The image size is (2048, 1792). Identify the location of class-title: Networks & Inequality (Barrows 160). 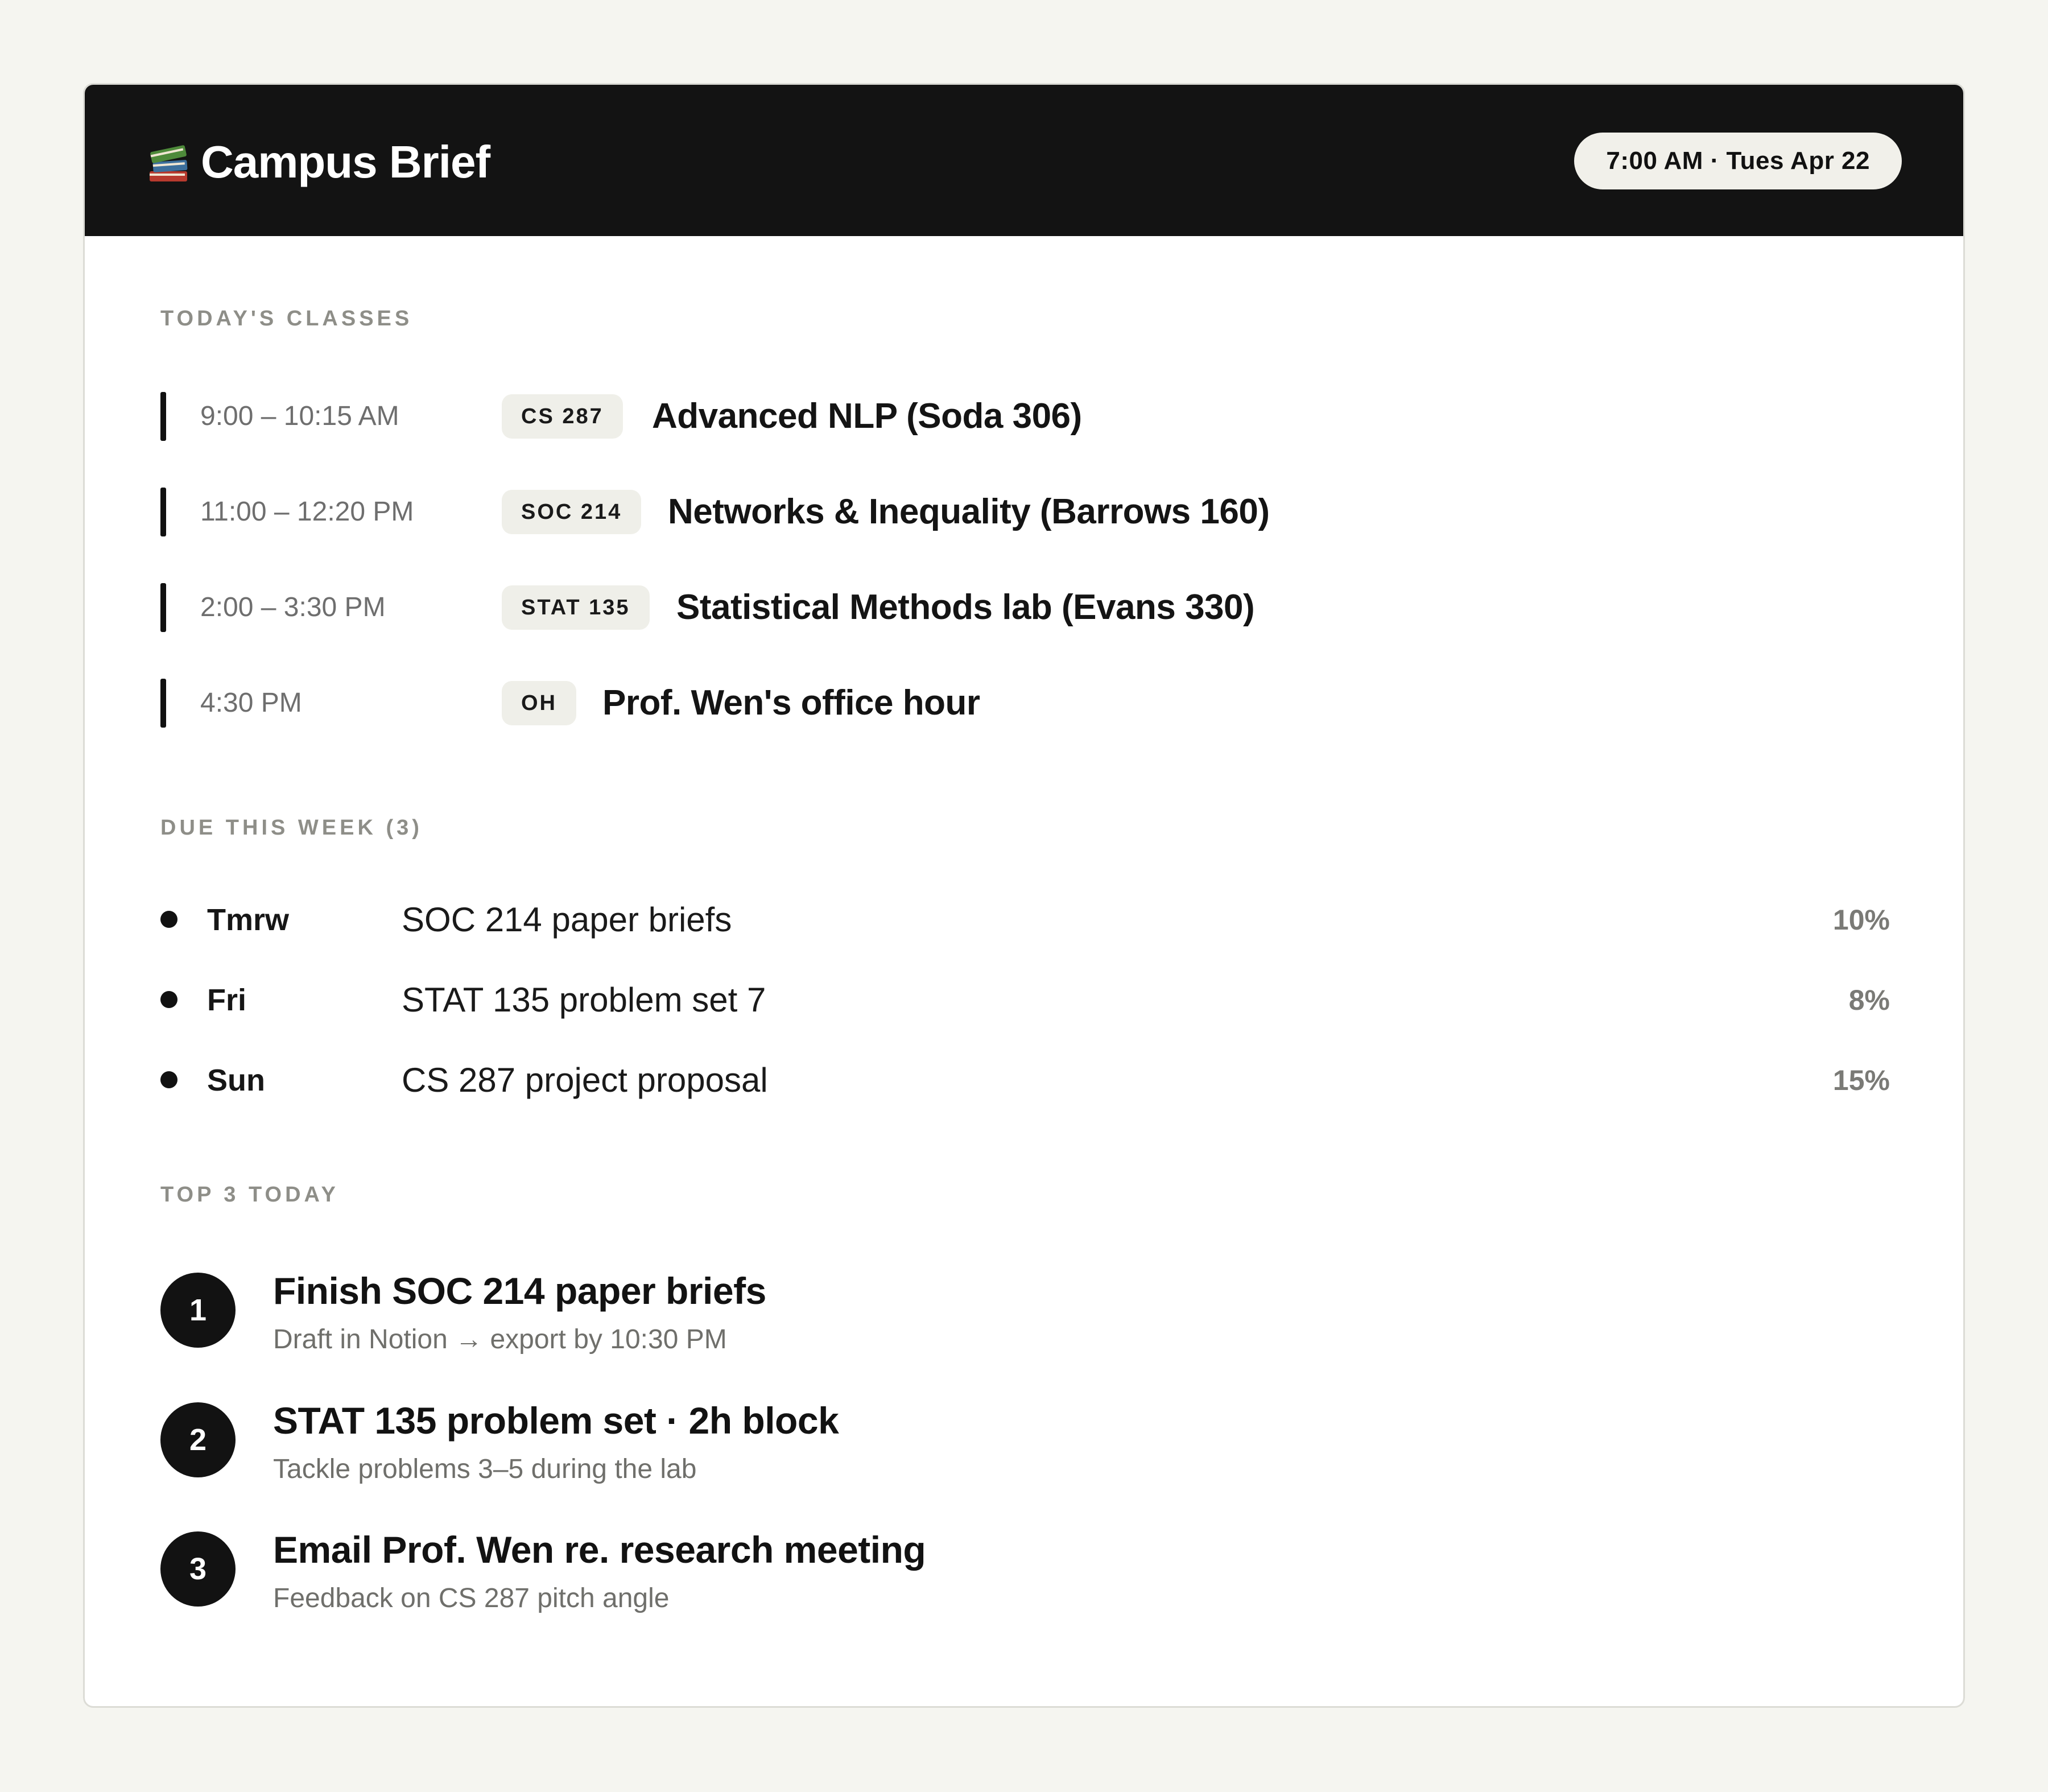
(969, 511).